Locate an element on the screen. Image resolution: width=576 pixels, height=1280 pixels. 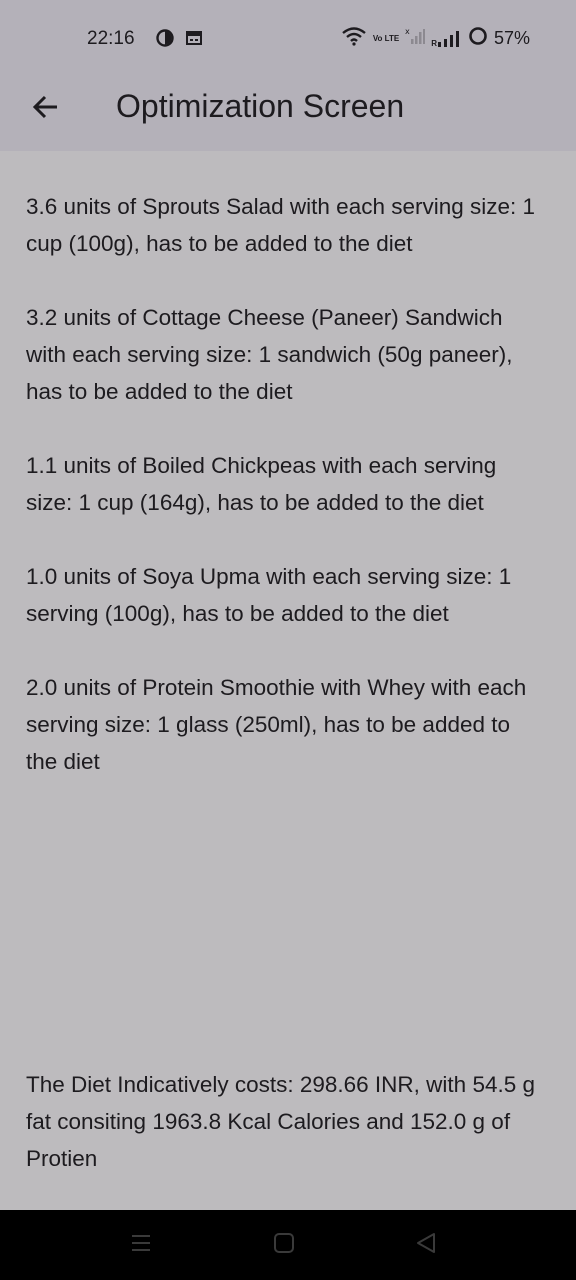
status-time: 22:16 is located at coordinates (111, 38).